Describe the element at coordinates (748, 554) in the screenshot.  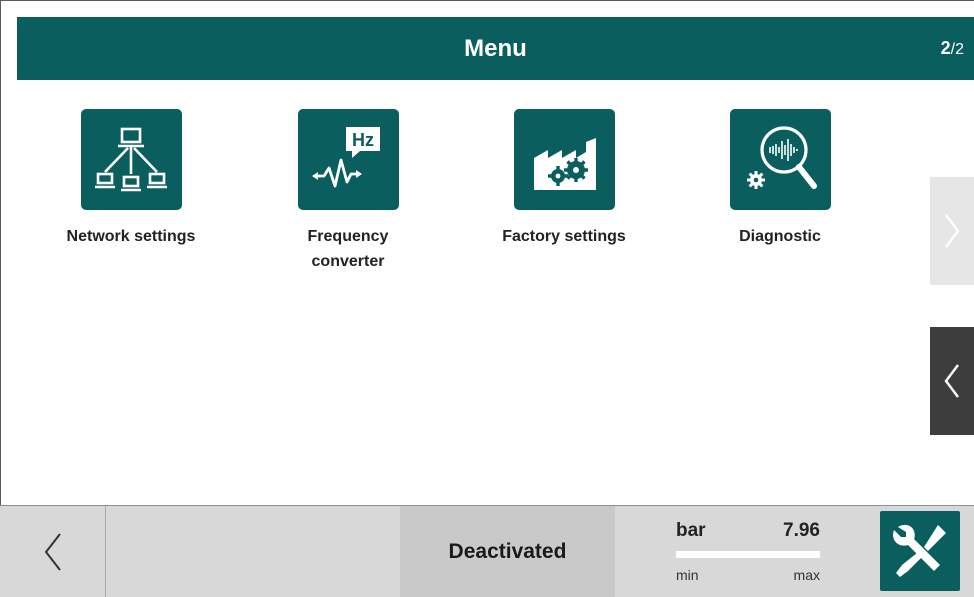
I see `gauge-bar` at that location.